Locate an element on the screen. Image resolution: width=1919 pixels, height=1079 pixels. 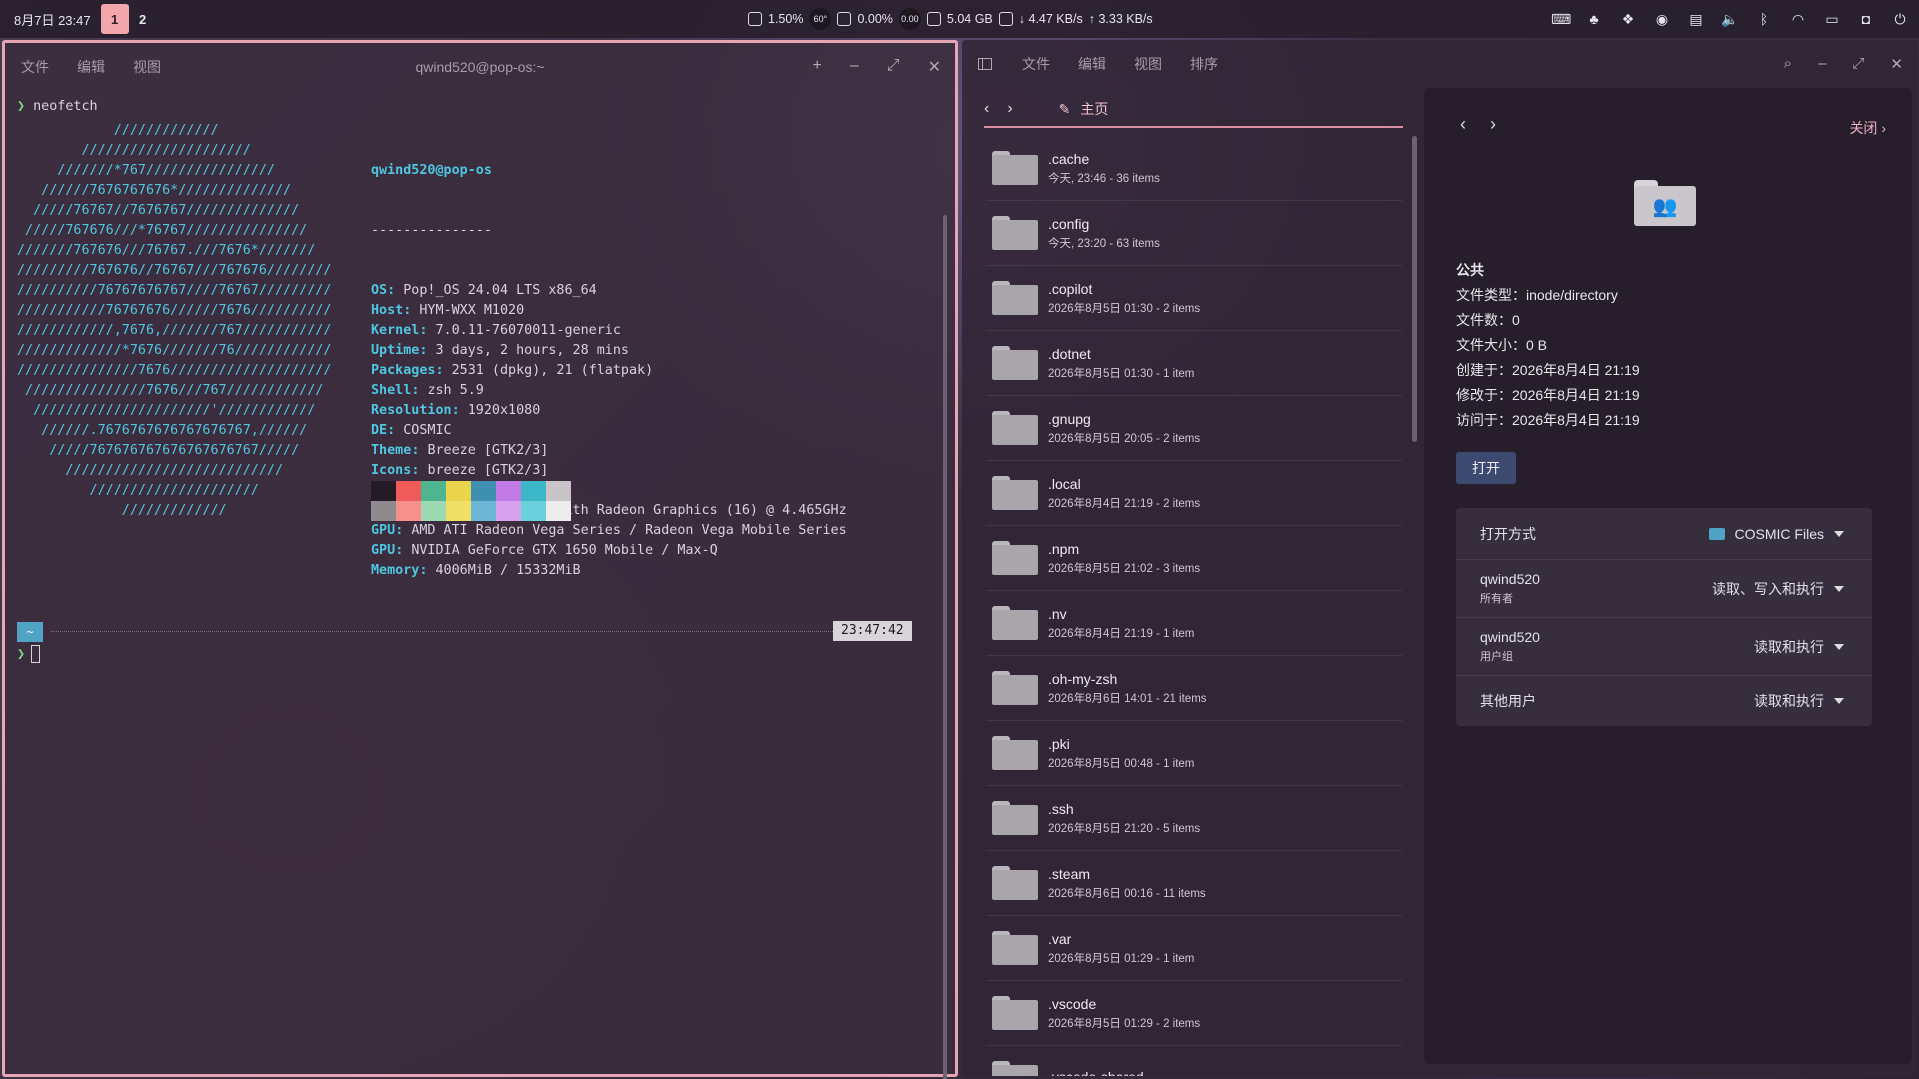
file-list-item: .ssh 2026年8月5日 21:20 - 5 items is located at coordinates (1194, 818).